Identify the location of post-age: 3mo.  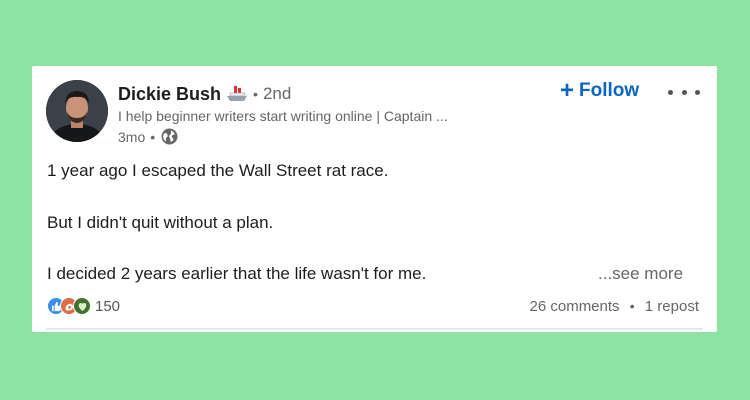
(132, 136).